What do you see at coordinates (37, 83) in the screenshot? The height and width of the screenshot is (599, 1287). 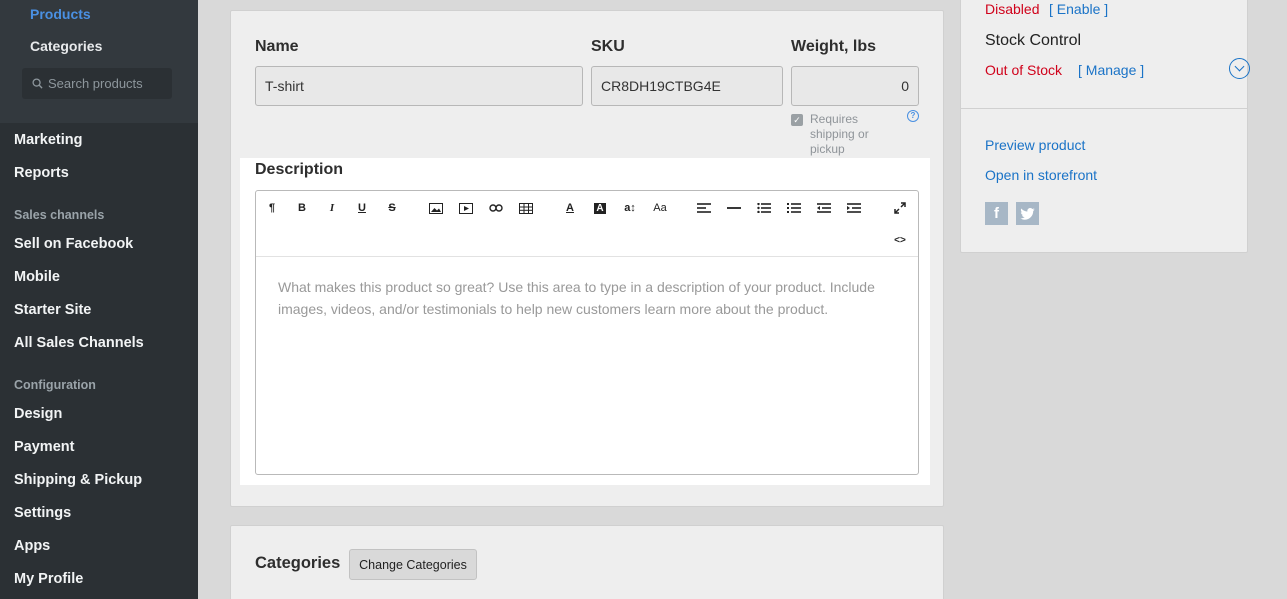 I see `search-icon` at bounding box center [37, 83].